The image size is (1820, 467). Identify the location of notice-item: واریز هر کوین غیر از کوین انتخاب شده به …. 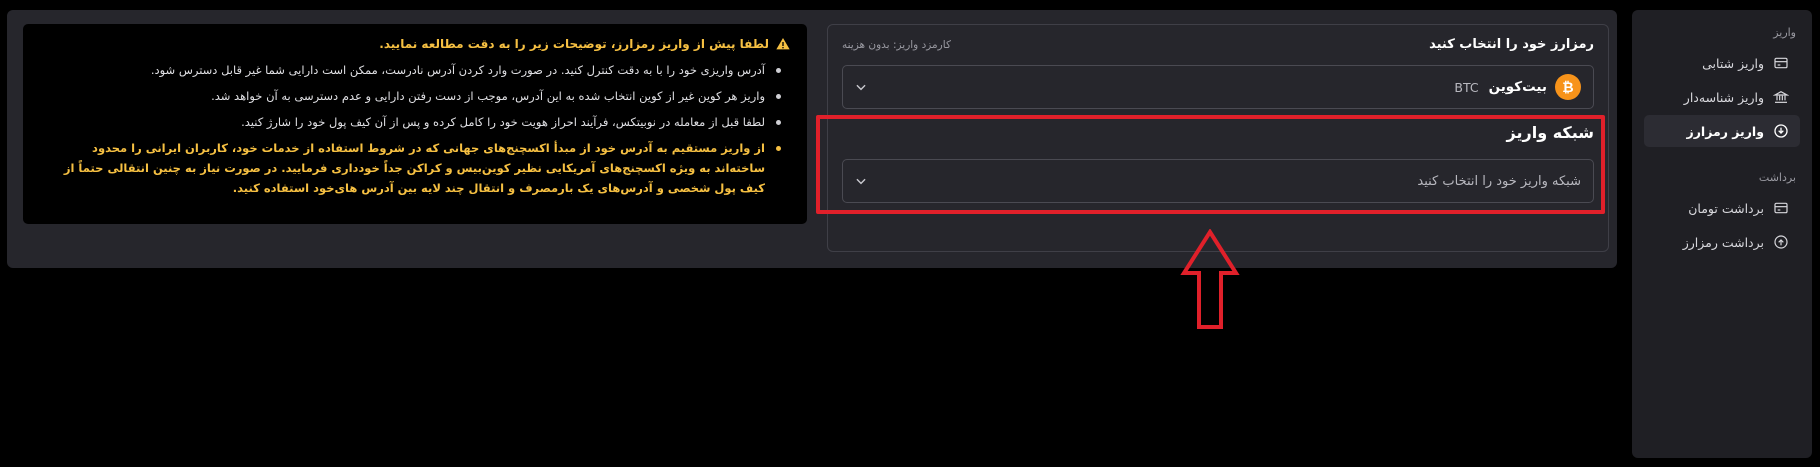
(413, 96).